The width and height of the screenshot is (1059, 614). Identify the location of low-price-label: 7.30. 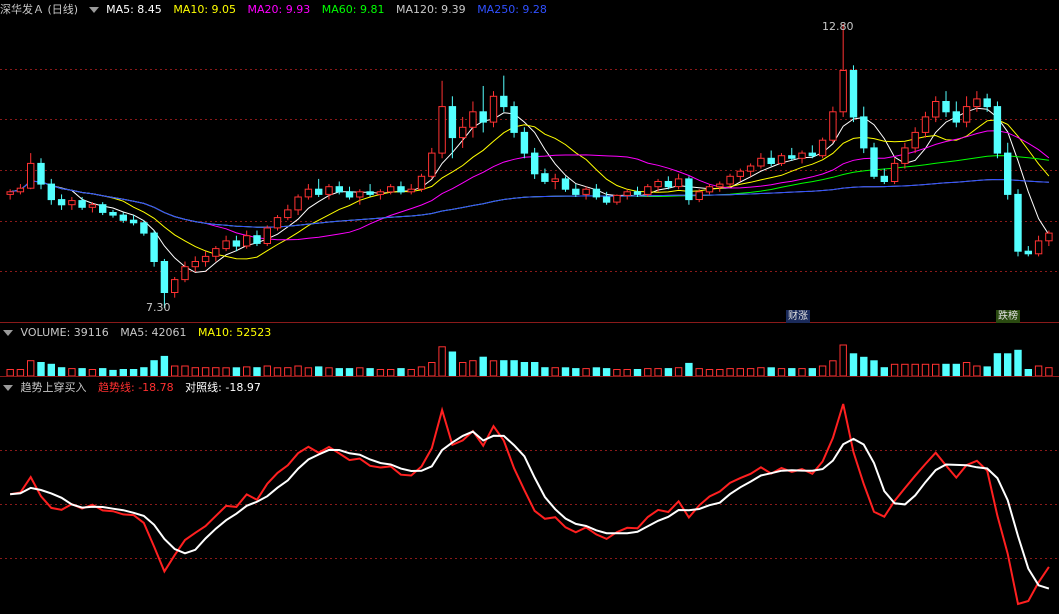
(158, 307).